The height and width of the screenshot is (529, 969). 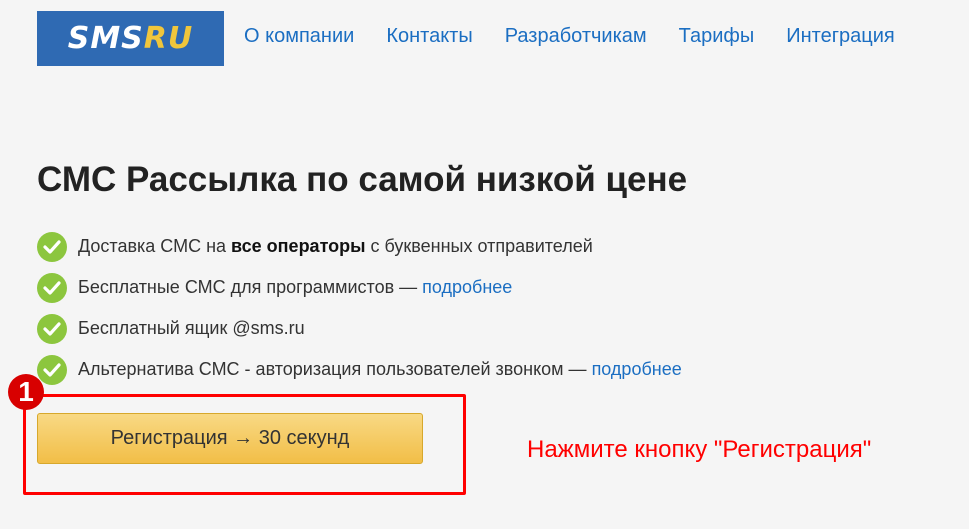 I want to click on more-link-programmers: подробнее, so click(x=467, y=287).